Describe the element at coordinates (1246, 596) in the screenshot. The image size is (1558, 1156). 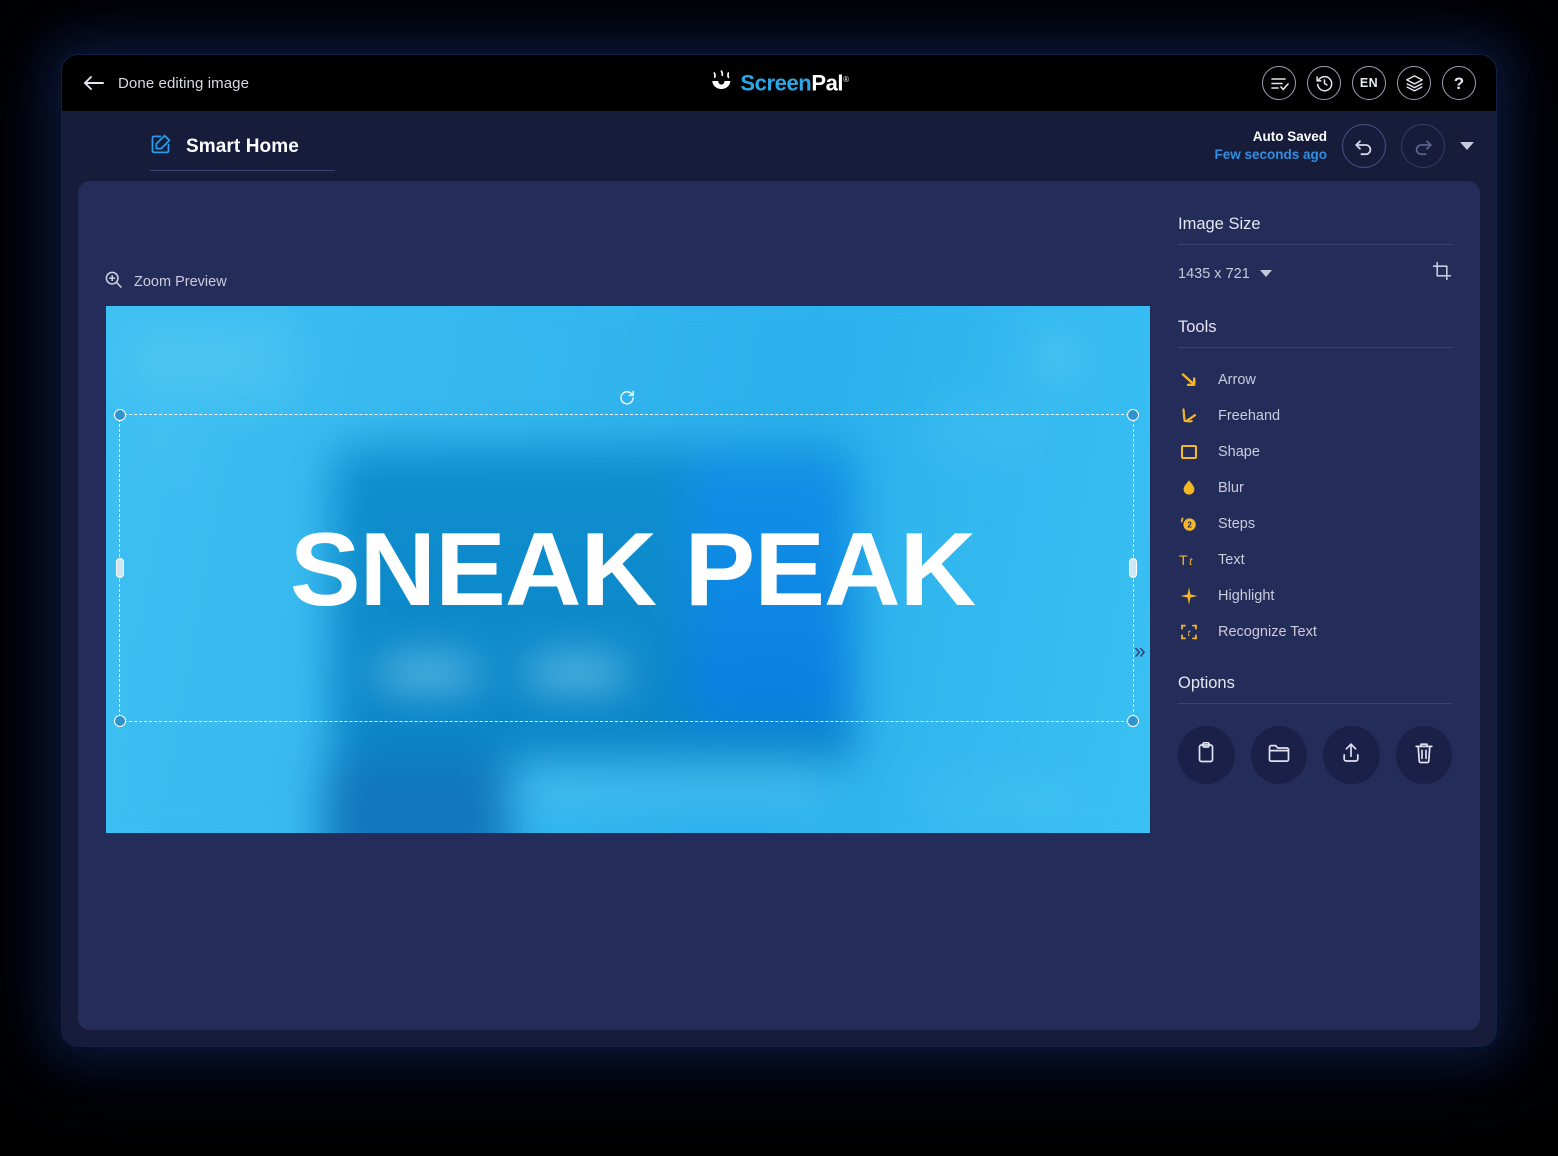
I see `tool-label: Highlight` at that location.